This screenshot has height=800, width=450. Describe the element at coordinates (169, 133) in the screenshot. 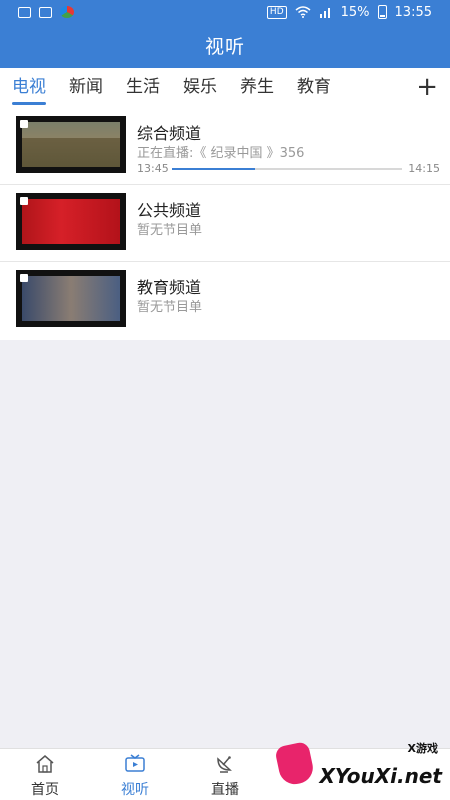

I see `channel-name: 综合频道` at that location.